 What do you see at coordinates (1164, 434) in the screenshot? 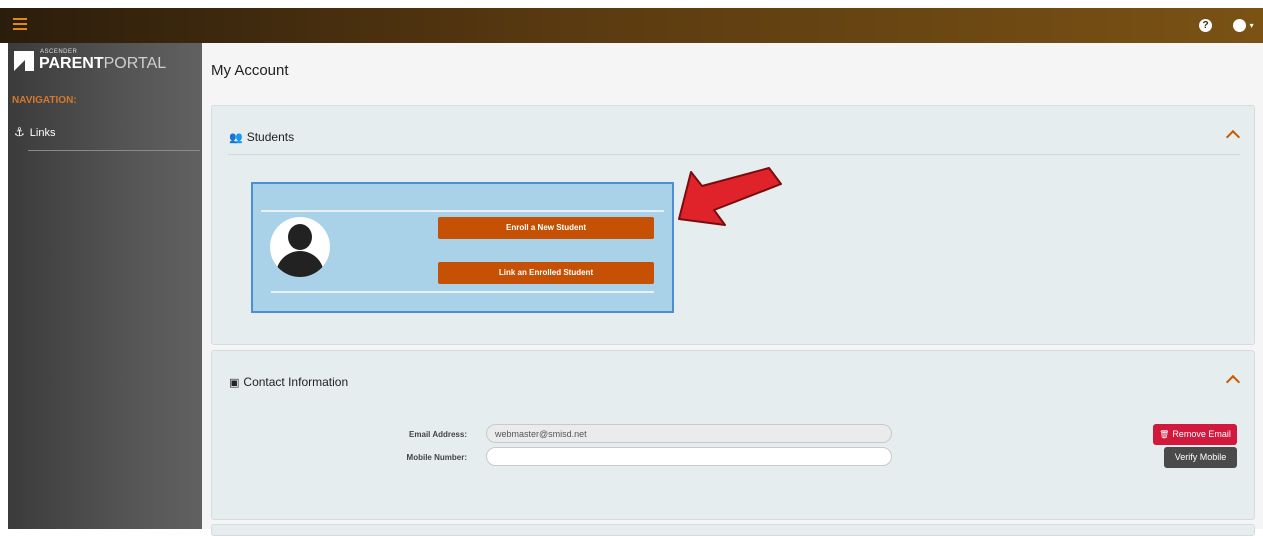
I see `trash-icon: 🗑` at bounding box center [1164, 434].